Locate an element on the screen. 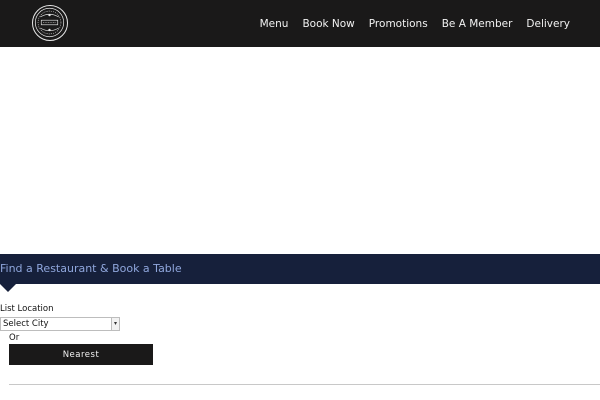 This screenshot has height=400, width=600. nav-item-delivery: Delivery is located at coordinates (548, 24).